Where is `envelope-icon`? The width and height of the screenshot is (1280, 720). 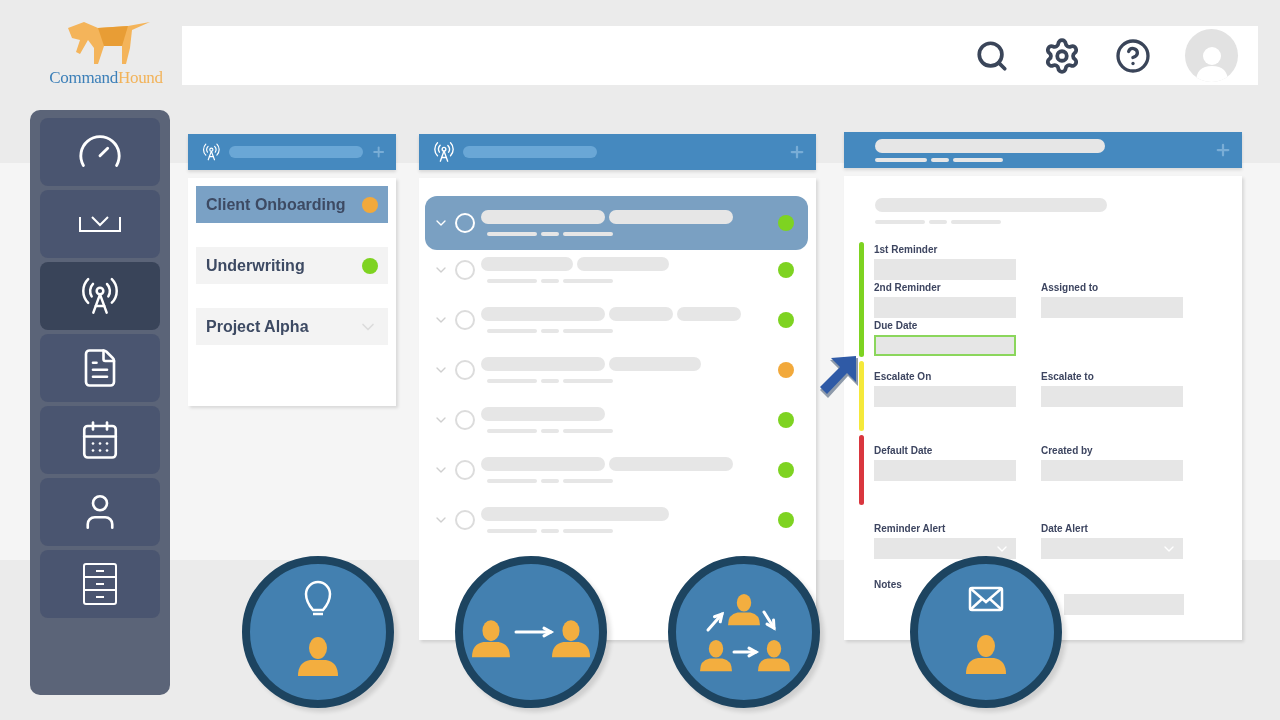
envelope-icon is located at coordinates (986, 599).